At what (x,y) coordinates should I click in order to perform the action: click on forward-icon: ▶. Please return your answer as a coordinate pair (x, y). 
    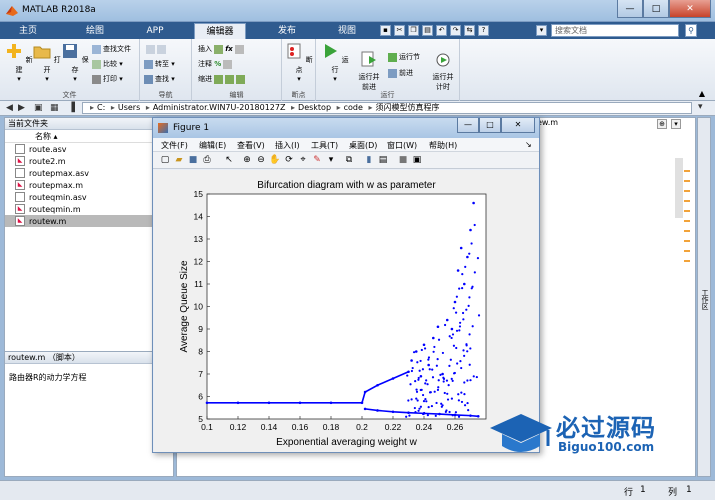
    Looking at the image, I should click on (21, 108).